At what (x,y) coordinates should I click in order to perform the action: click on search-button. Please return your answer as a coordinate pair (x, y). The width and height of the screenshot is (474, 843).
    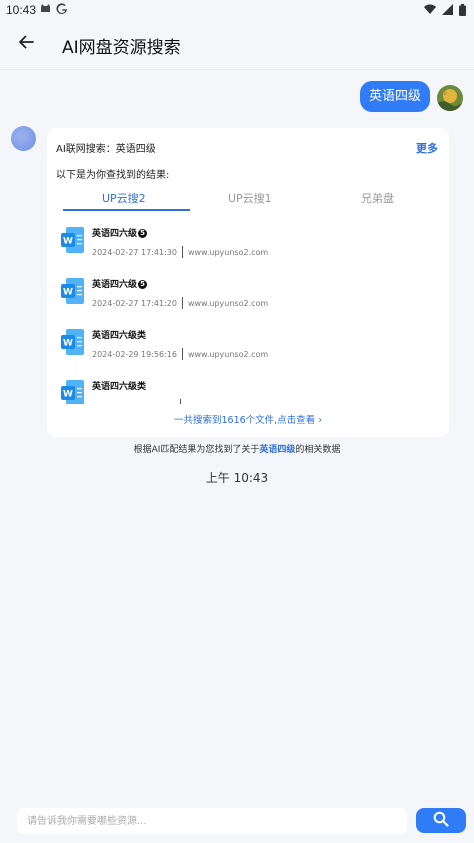
    Looking at the image, I should click on (441, 820).